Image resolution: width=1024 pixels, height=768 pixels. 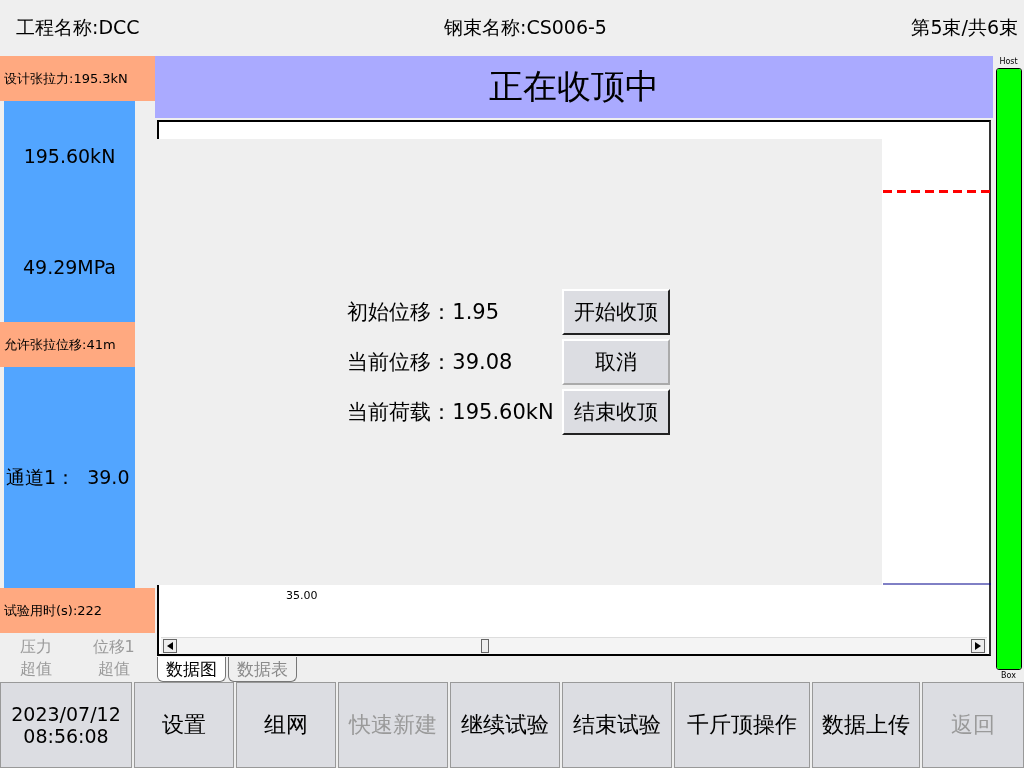 What do you see at coordinates (69, 156) in the screenshot?
I see `force-value: 195.60kN` at bounding box center [69, 156].